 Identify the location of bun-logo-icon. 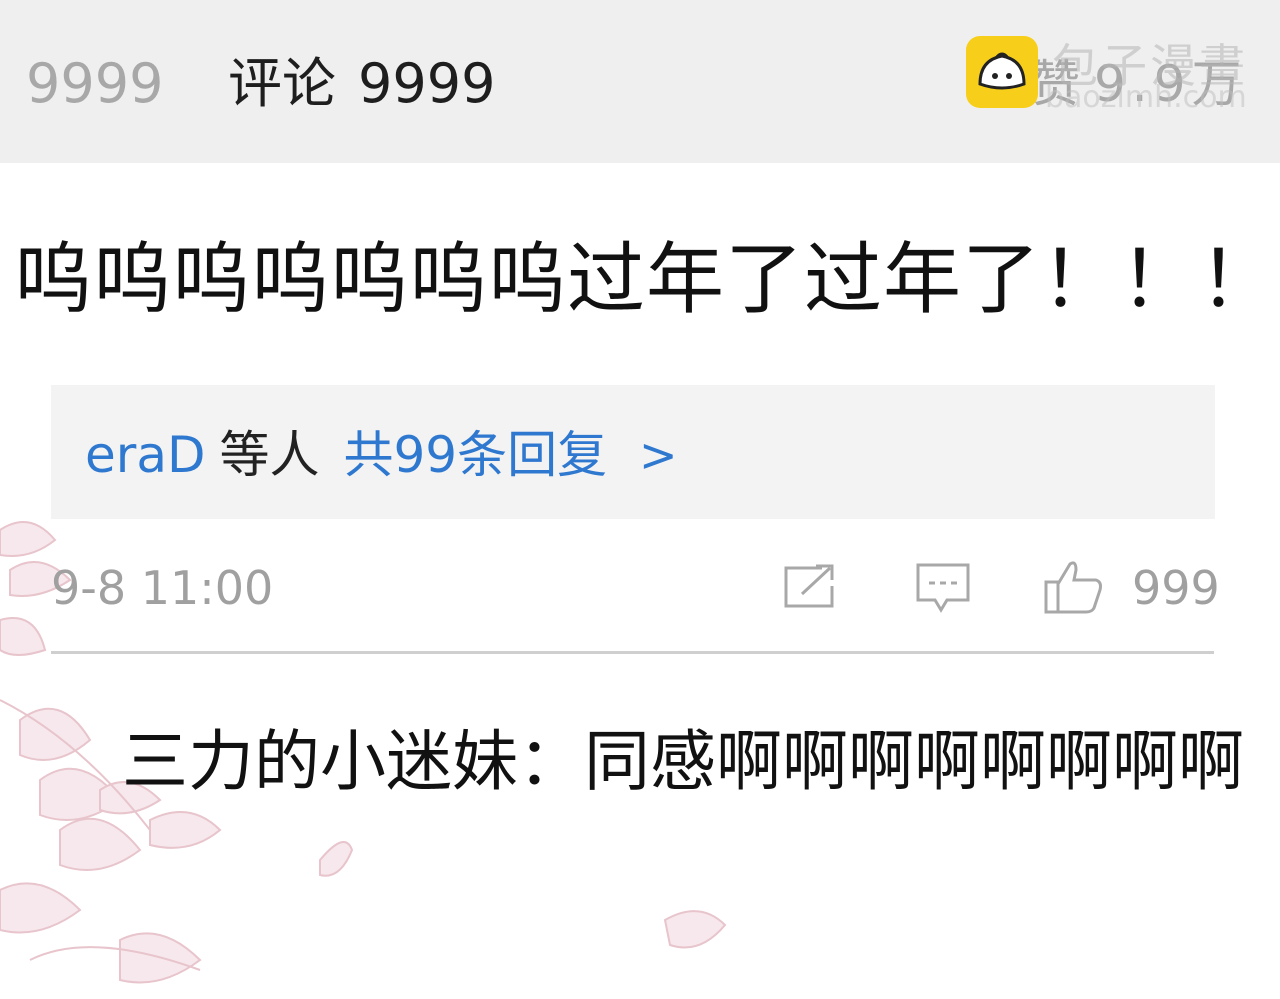
(1002, 72).